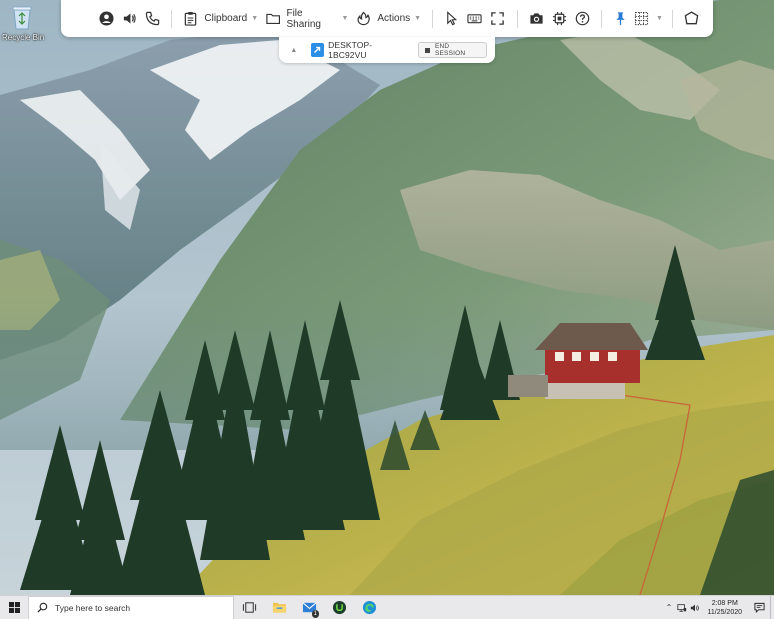 This screenshot has width=774, height=619. What do you see at coordinates (724, 603) in the screenshot?
I see `clock-time: 2:08 PM` at bounding box center [724, 603].